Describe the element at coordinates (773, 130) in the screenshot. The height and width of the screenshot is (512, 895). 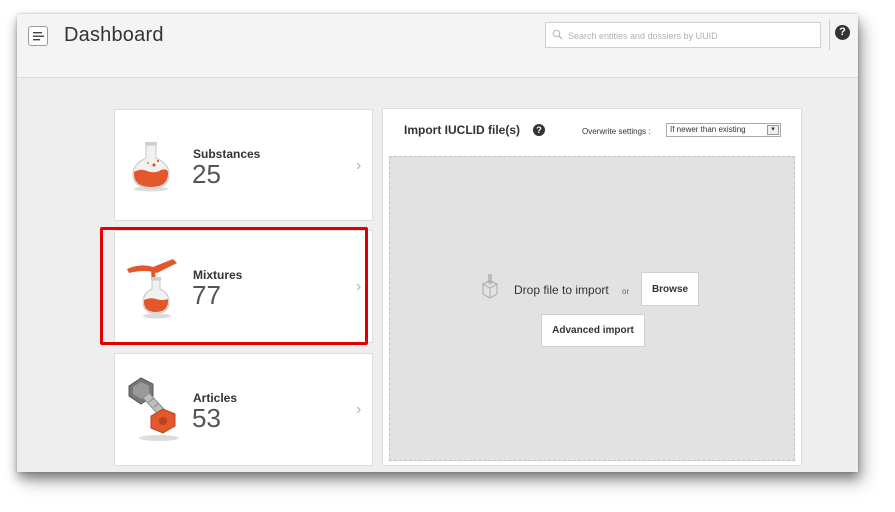
I see `chevron-down-icon: ▾` at that location.